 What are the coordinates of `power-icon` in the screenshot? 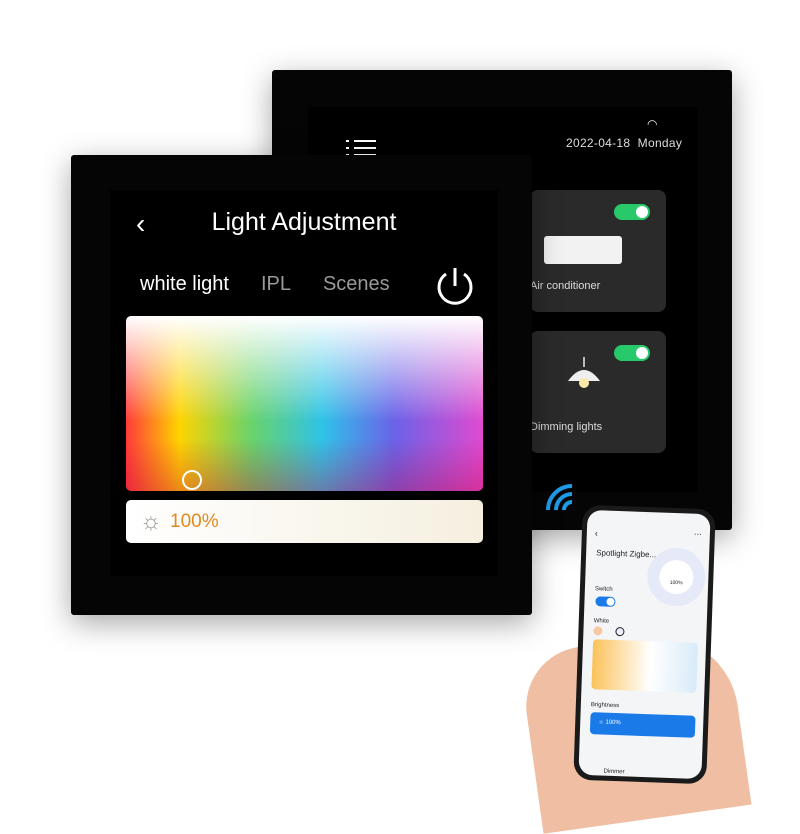 It's located at (455, 286).